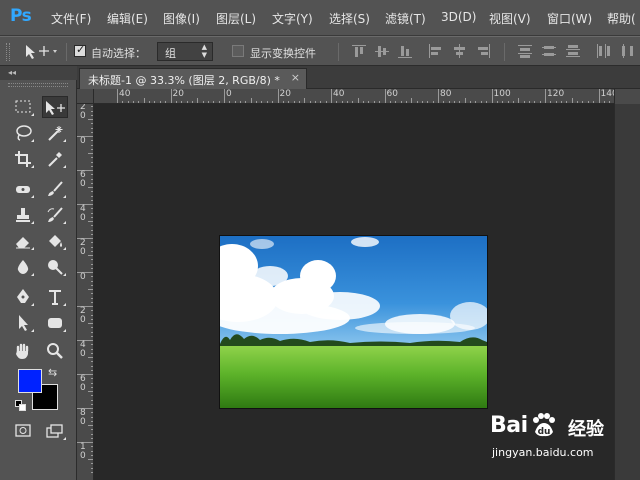 The image size is (640, 480). What do you see at coordinates (21, 16) in the screenshot?
I see `ps-logo: Ps` at bounding box center [21, 16].